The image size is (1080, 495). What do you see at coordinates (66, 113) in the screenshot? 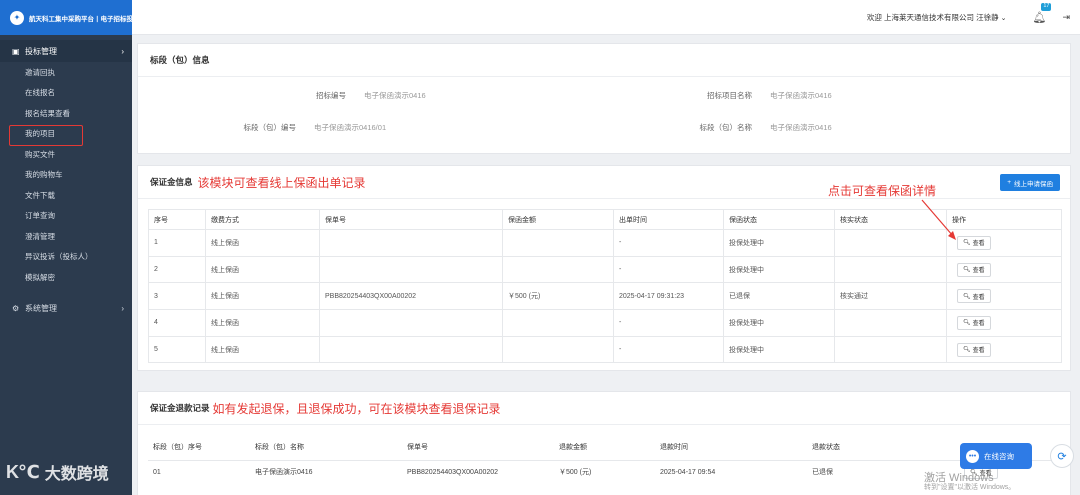
I see `sidebar-item-registration-result: 报名结果查看` at bounding box center [66, 113].